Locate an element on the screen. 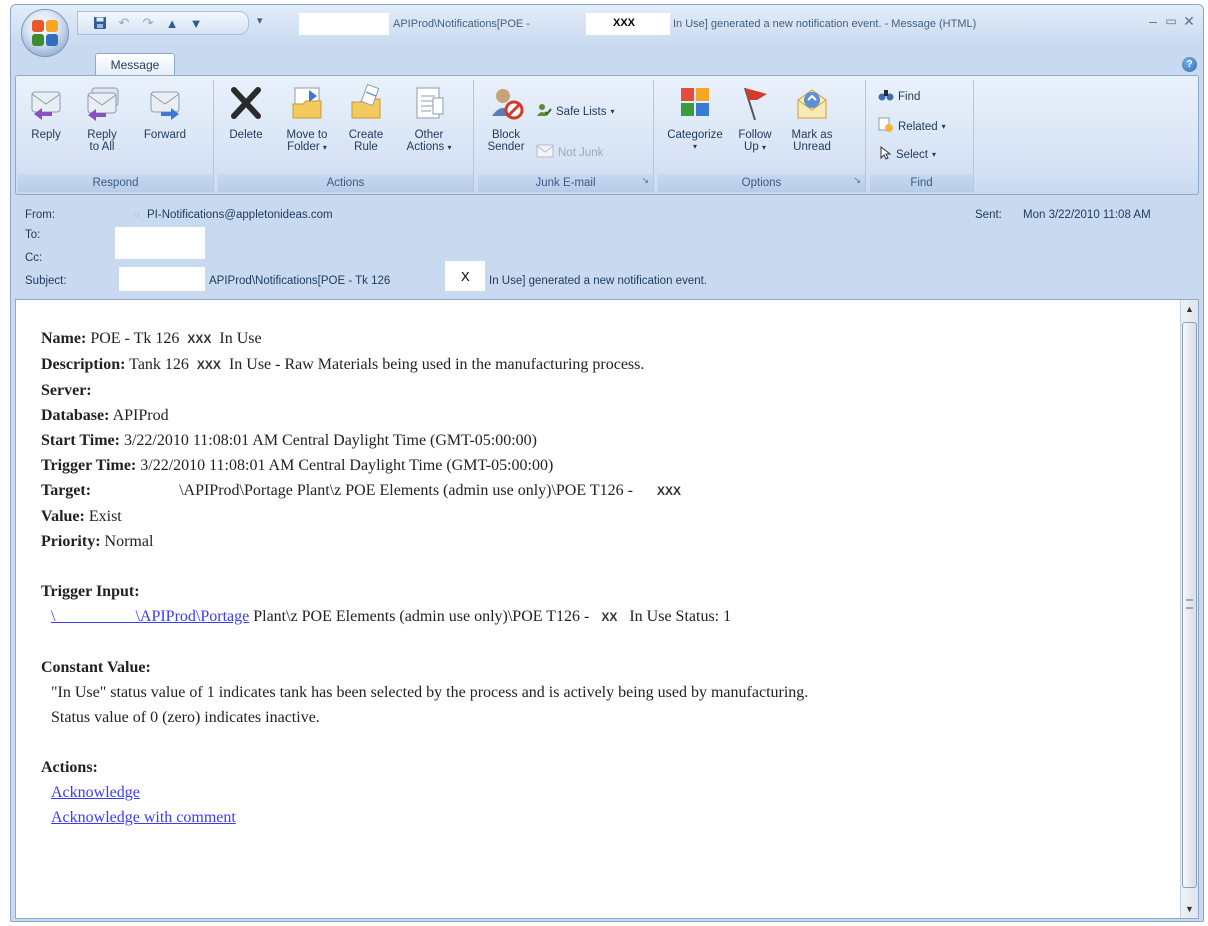 This screenshot has width=1208, height=926. to-redaction is located at coordinates (160, 243).